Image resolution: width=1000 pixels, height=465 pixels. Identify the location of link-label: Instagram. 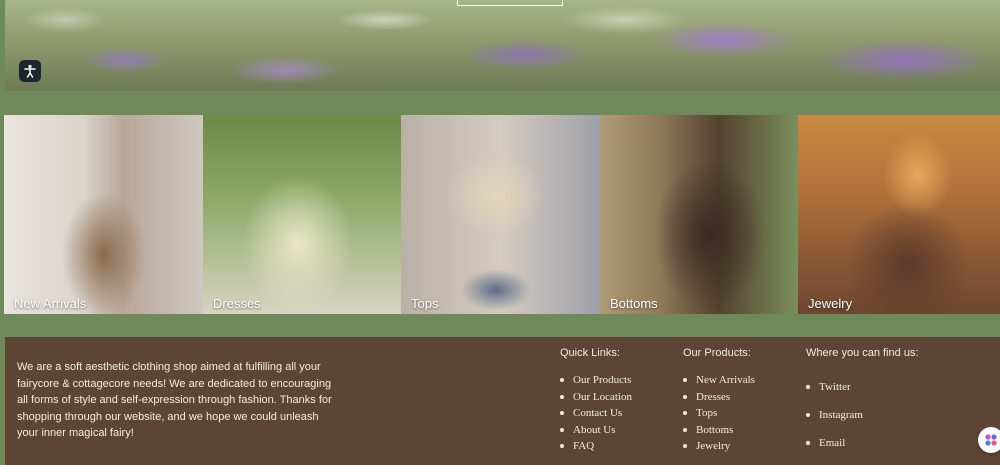
(841, 415).